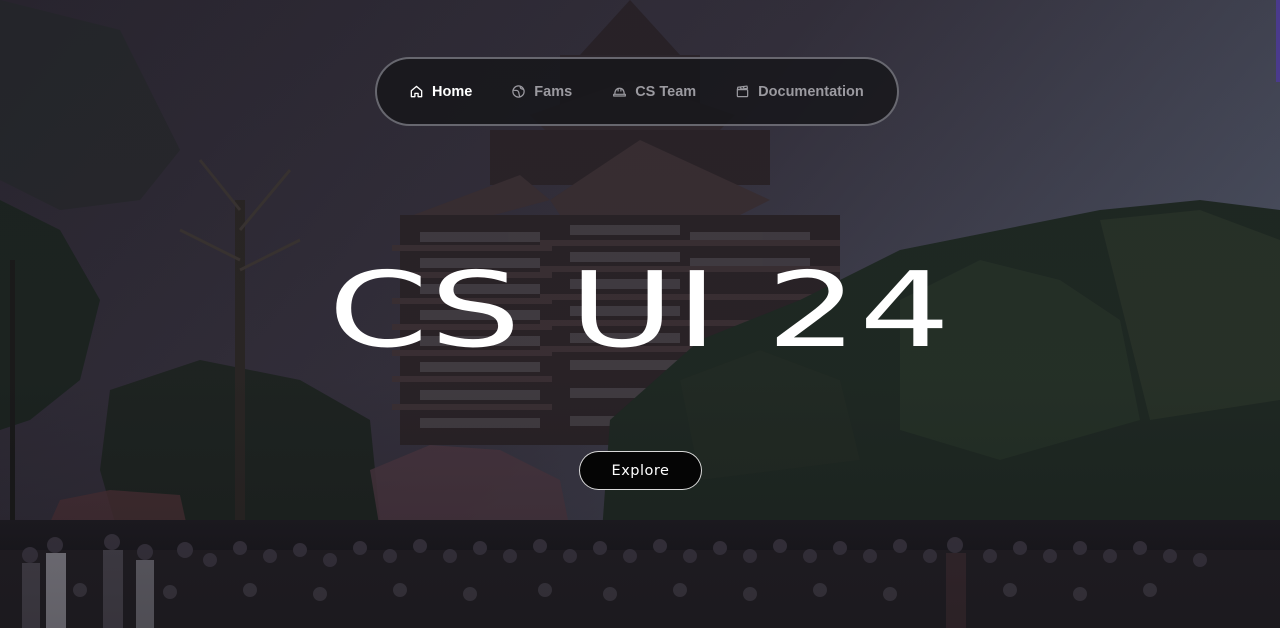 The height and width of the screenshot is (628, 1280). What do you see at coordinates (742, 91) in the screenshot?
I see `clapperboard-icon` at bounding box center [742, 91].